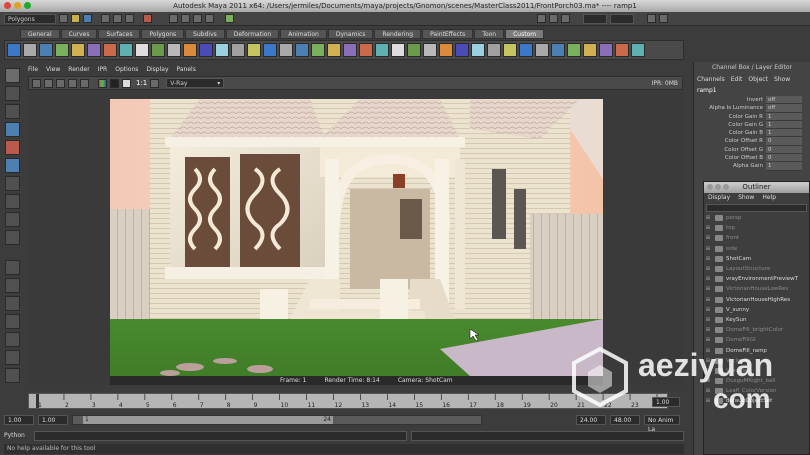 Image resolution: width=810 pixels, height=455 pixels. I want to click on menu-panels: Panels, so click(186, 70).